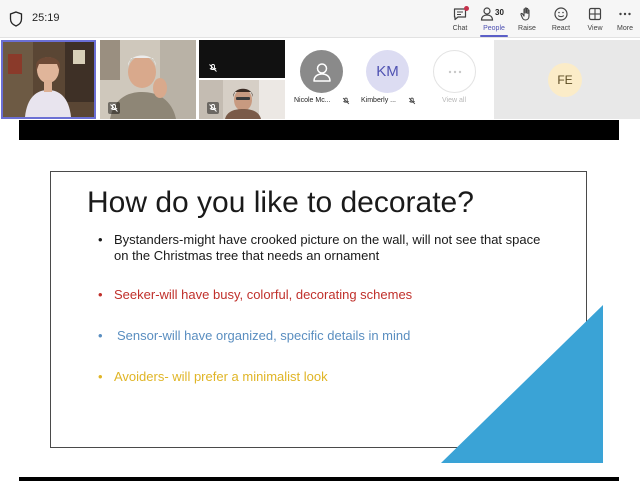  What do you see at coordinates (499, 12) in the screenshot?
I see `people-count: 30` at bounding box center [499, 12].